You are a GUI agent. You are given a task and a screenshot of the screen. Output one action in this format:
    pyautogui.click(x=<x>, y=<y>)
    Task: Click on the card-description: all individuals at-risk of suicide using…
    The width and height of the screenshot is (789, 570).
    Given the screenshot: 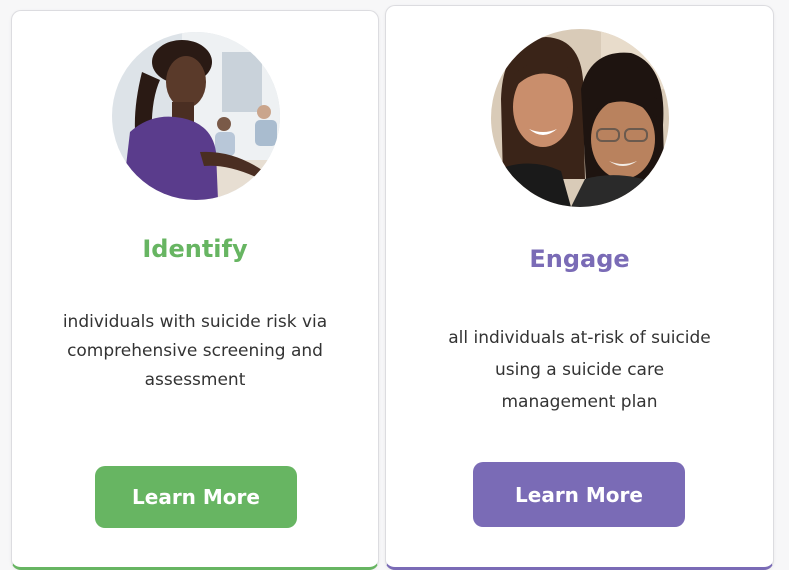 What is the action you would take?
    pyautogui.click(x=579, y=370)
    